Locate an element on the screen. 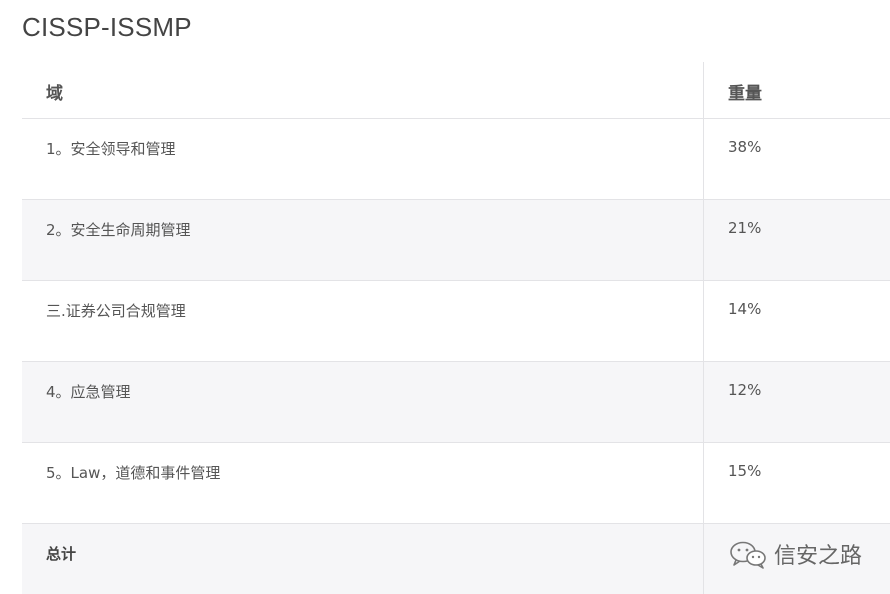 This screenshot has width=890, height=594. table-row: 三.证券公司合规管理 14% is located at coordinates (456, 321).